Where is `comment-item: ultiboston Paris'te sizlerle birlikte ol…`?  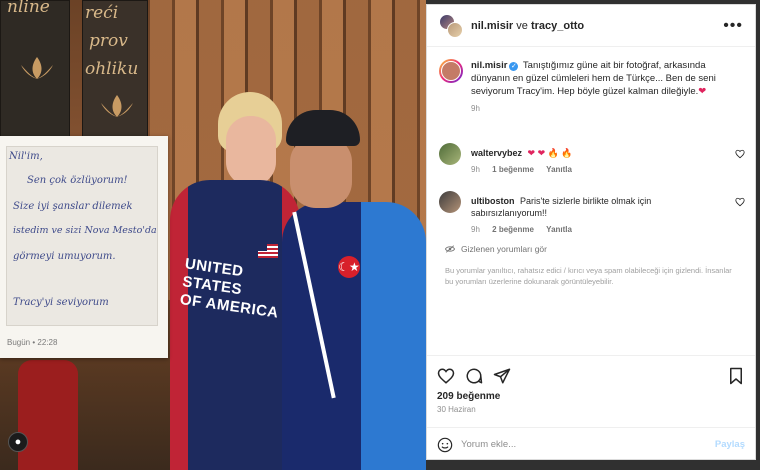 comment-item: ultiboston Paris'te sizlerle birlikte ol… is located at coordinates (591, 215).